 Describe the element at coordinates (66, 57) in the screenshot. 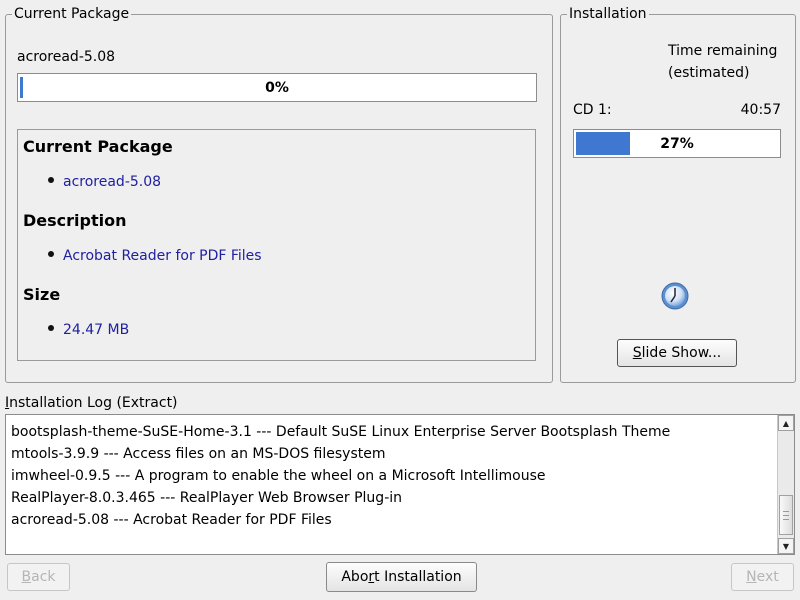

I see `current-package-name: acroread-5.08` at that location.